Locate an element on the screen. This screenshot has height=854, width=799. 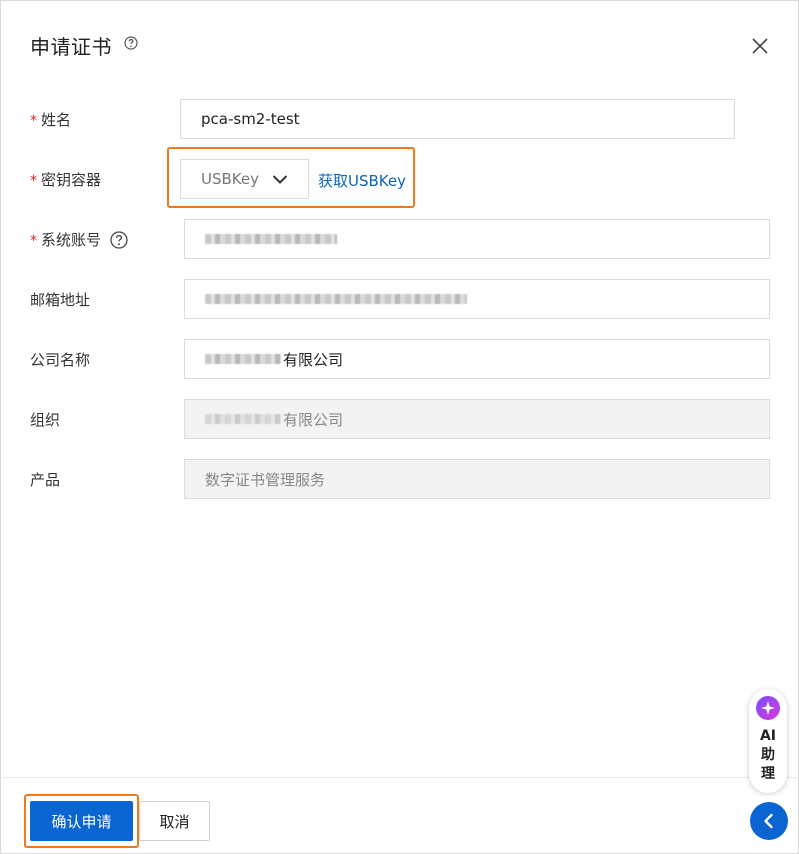
product-value: 数字证书管理服务 is located at coordinates (265, 479).